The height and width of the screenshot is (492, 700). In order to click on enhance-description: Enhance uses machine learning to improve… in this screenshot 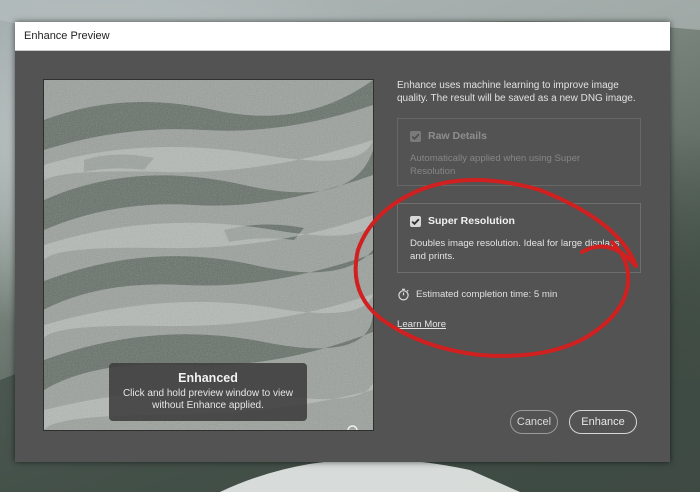, I will do `click(522, 92)`.